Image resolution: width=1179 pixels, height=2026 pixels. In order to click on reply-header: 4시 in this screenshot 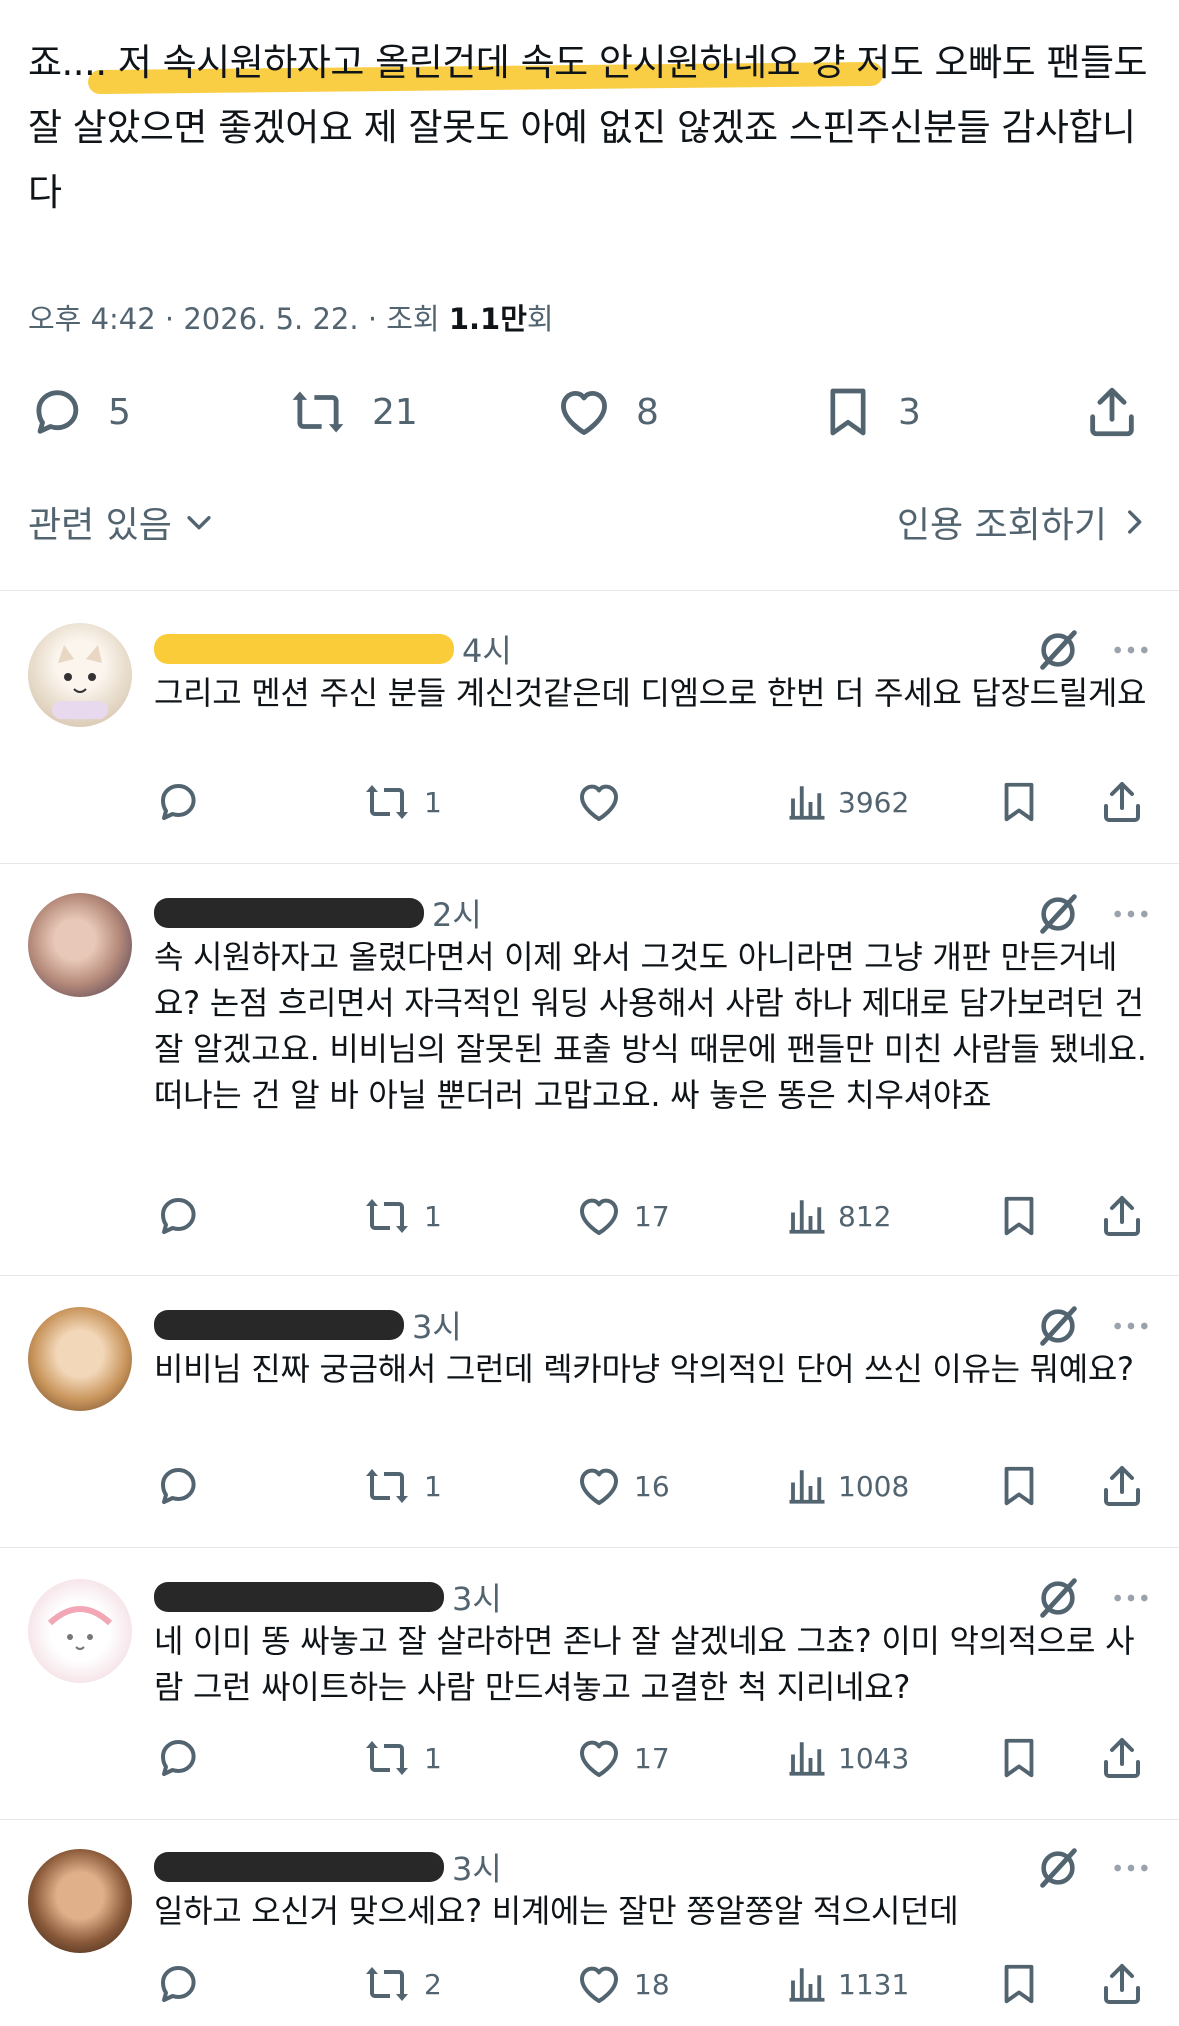, I will do `click(333, 649)`.